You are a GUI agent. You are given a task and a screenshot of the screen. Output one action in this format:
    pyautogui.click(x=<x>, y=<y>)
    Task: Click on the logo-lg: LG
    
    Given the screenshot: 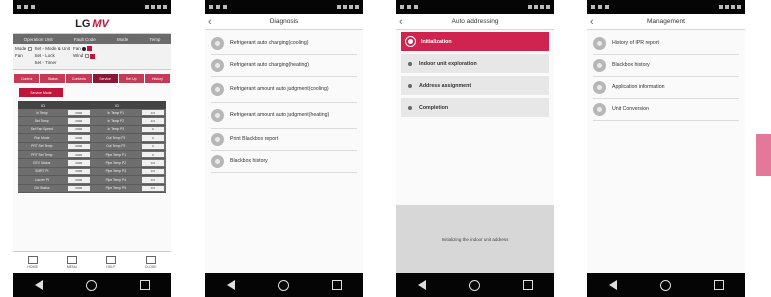 What is the action you would take?
    pyautogui.click(x=83, y=23)
    